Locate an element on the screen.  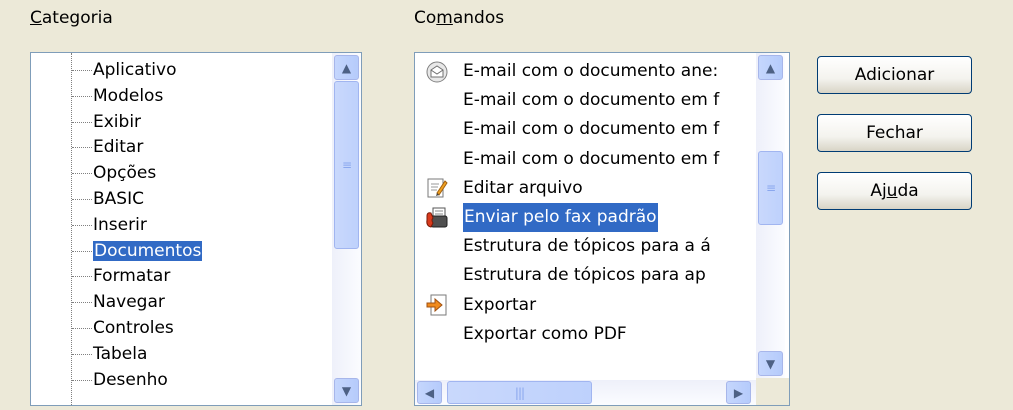
scroll-corner is located at coordinates (772, 391).